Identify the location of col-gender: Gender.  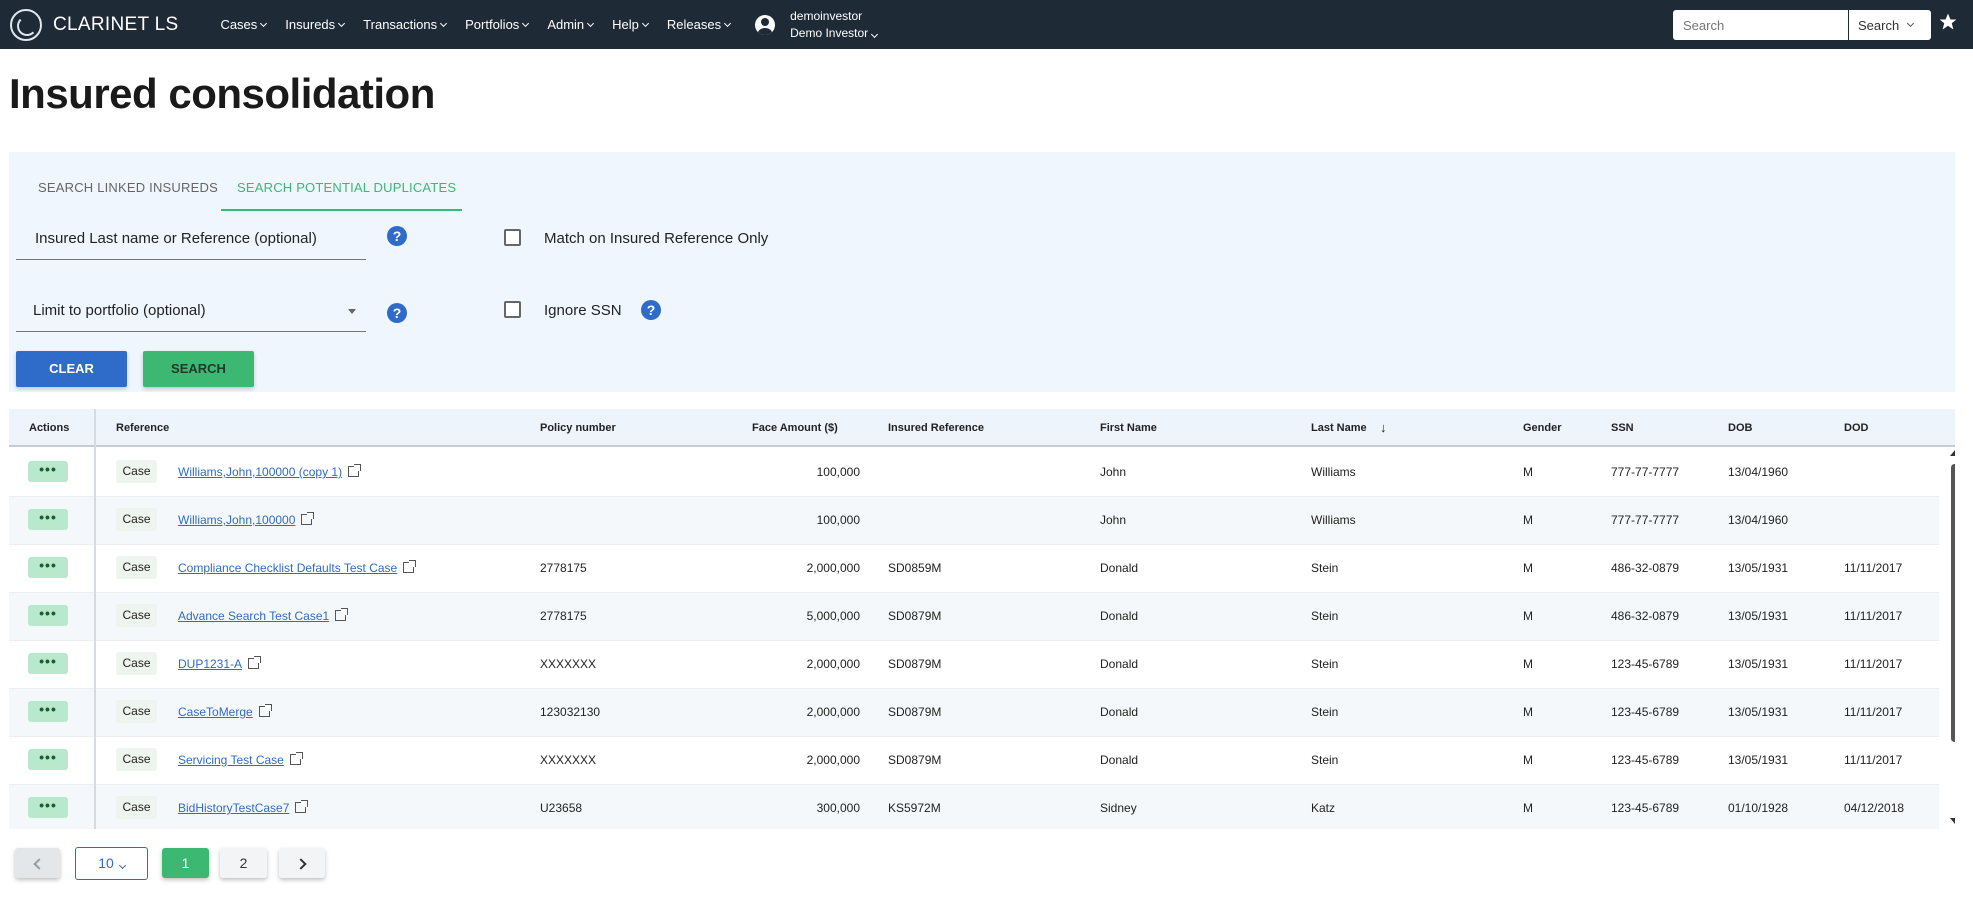
(1542, 428).